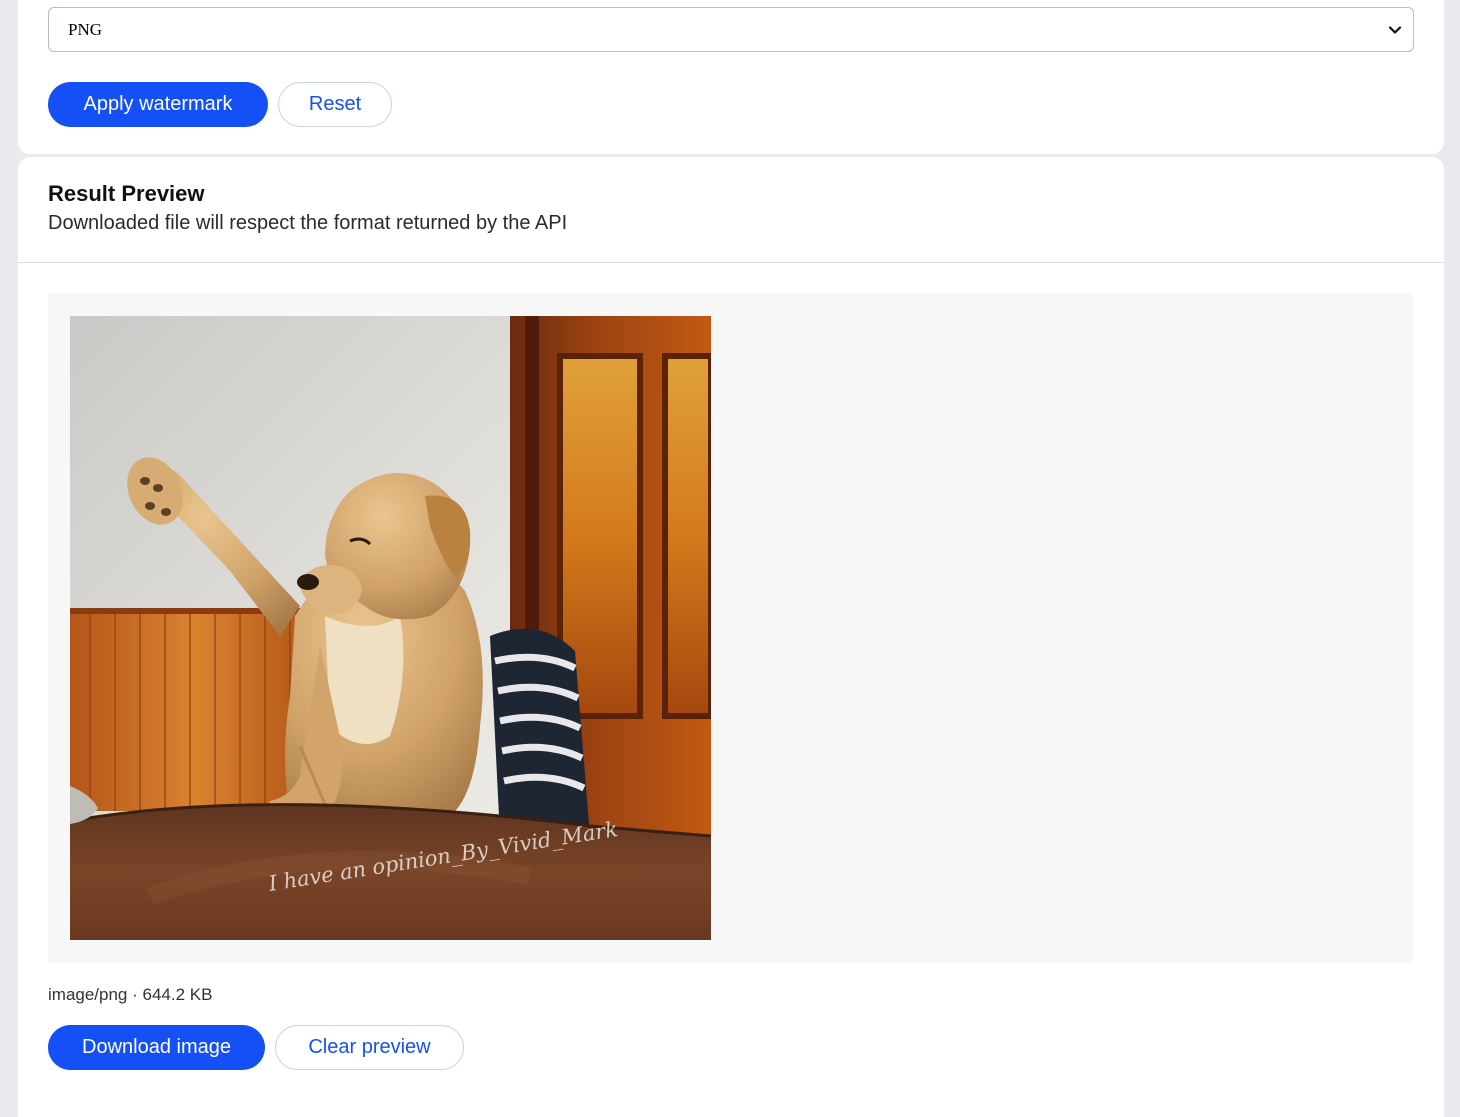  Describe the element at coordinates (1395, 30) in the screenshot. I see `chevron-down-icon` at that location.